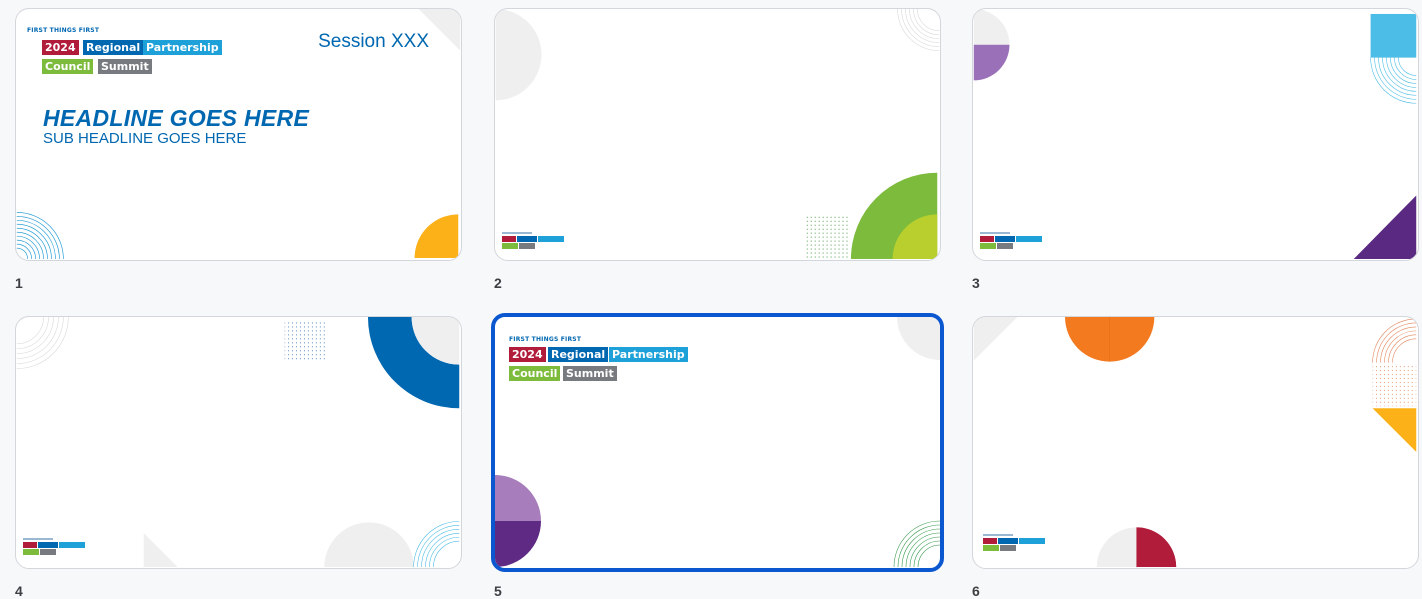 The width and height of the screenshot is (1422, 599). What do you see at coordinates (373, 41) in the screenshot?
I see `session-label: Session XXX` at bounding box center [373, 41].